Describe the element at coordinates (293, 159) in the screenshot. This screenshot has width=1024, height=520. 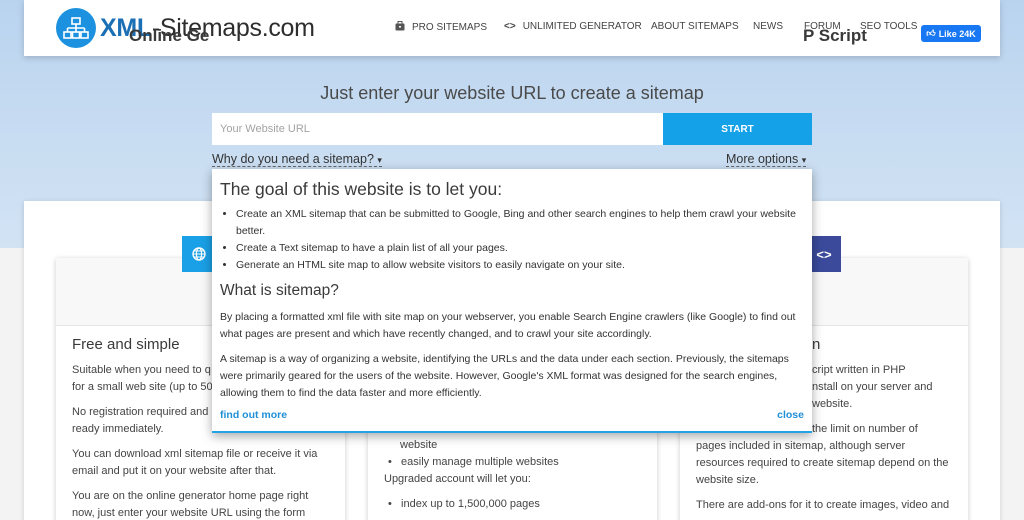
I see `why-sitemap-label: Why do you need a sitemap?` at that location.